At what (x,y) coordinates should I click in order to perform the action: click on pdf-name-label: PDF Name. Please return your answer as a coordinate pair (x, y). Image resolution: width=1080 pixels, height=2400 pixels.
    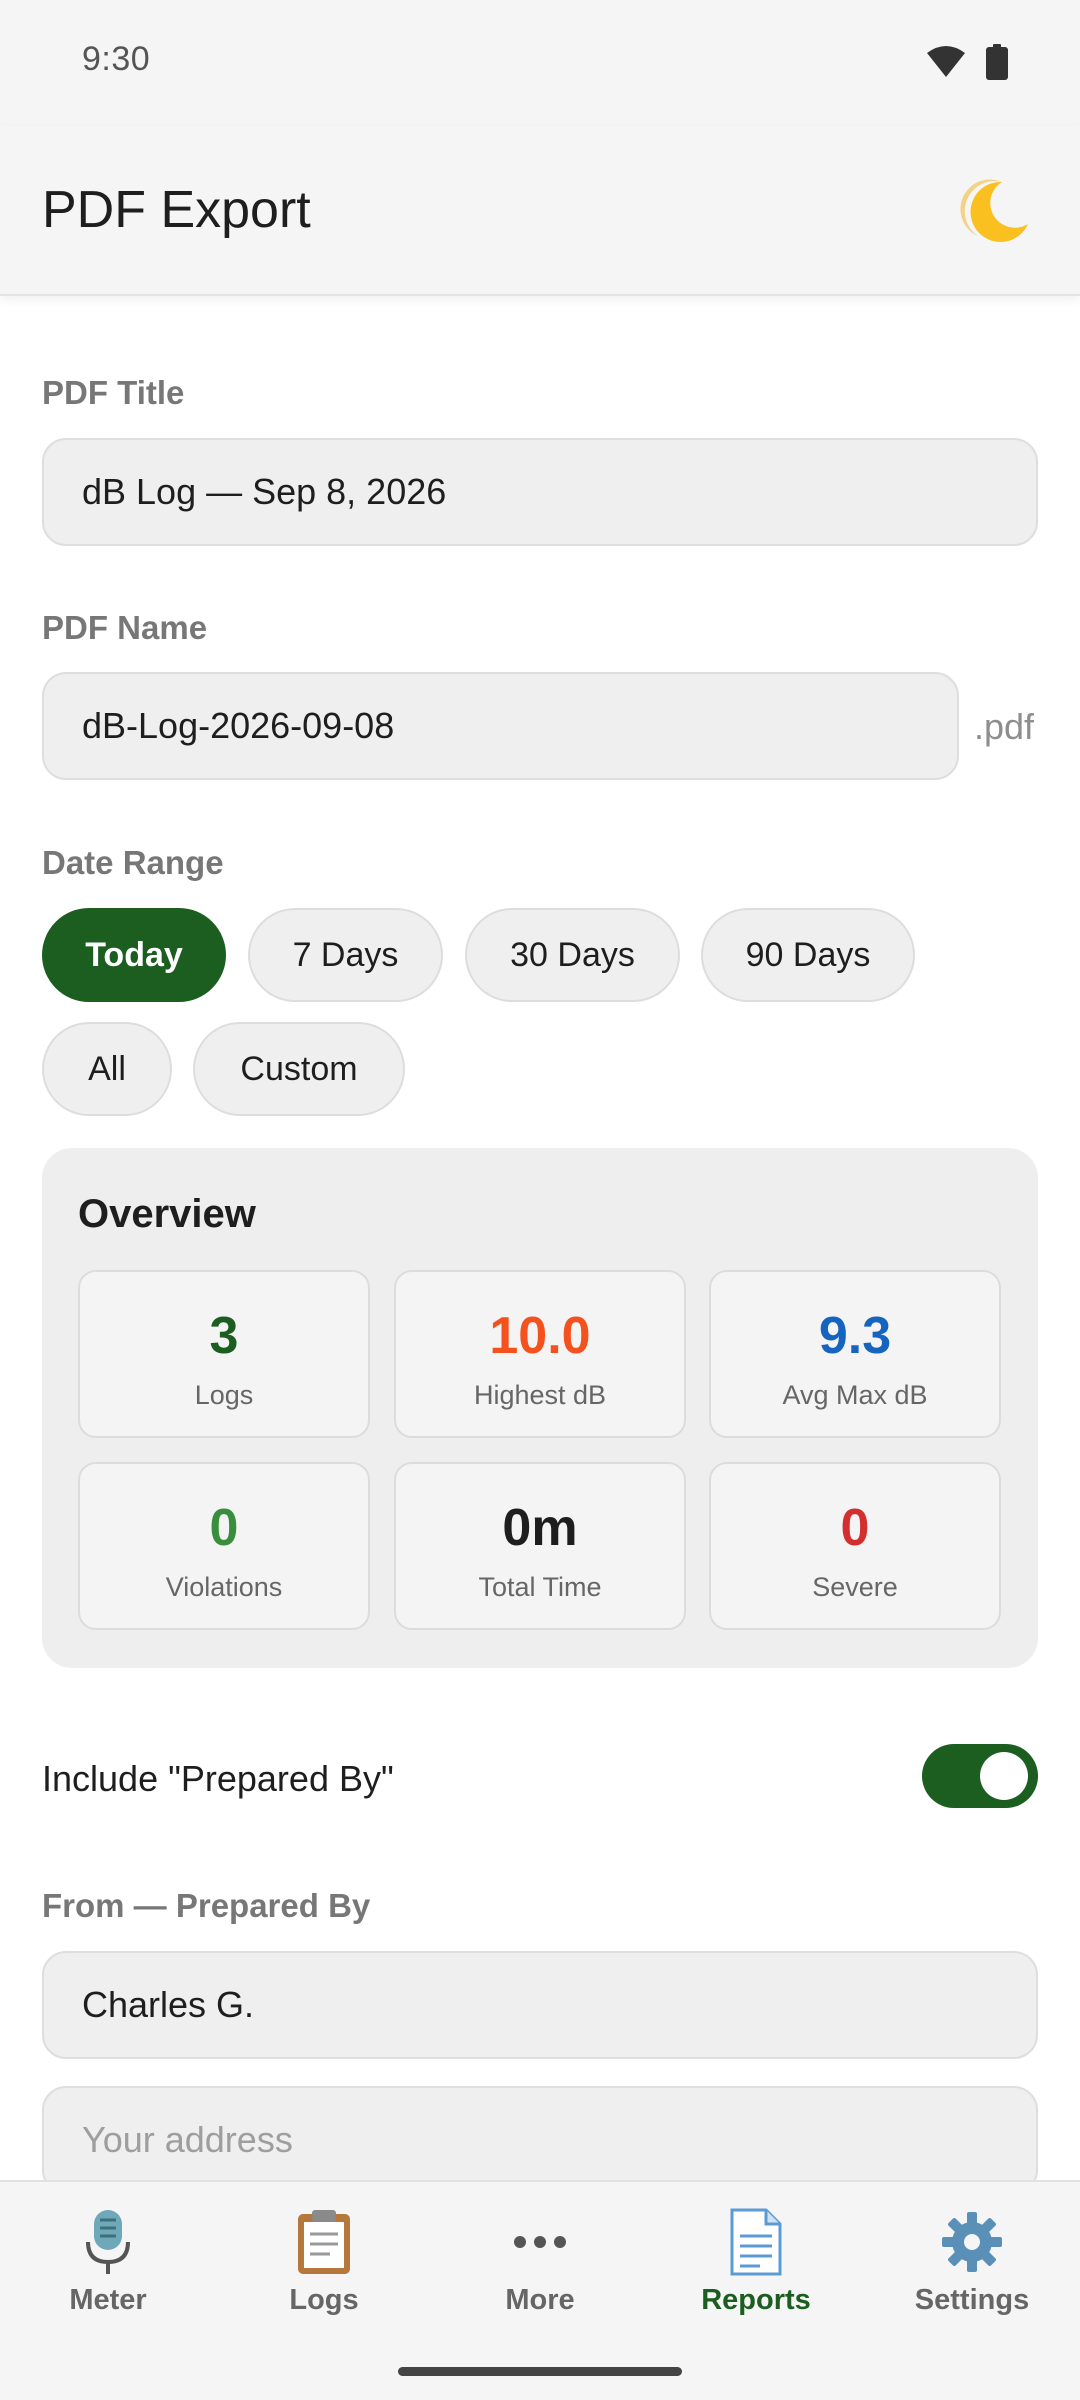
    Looking at the image, I should click on (125, 627).